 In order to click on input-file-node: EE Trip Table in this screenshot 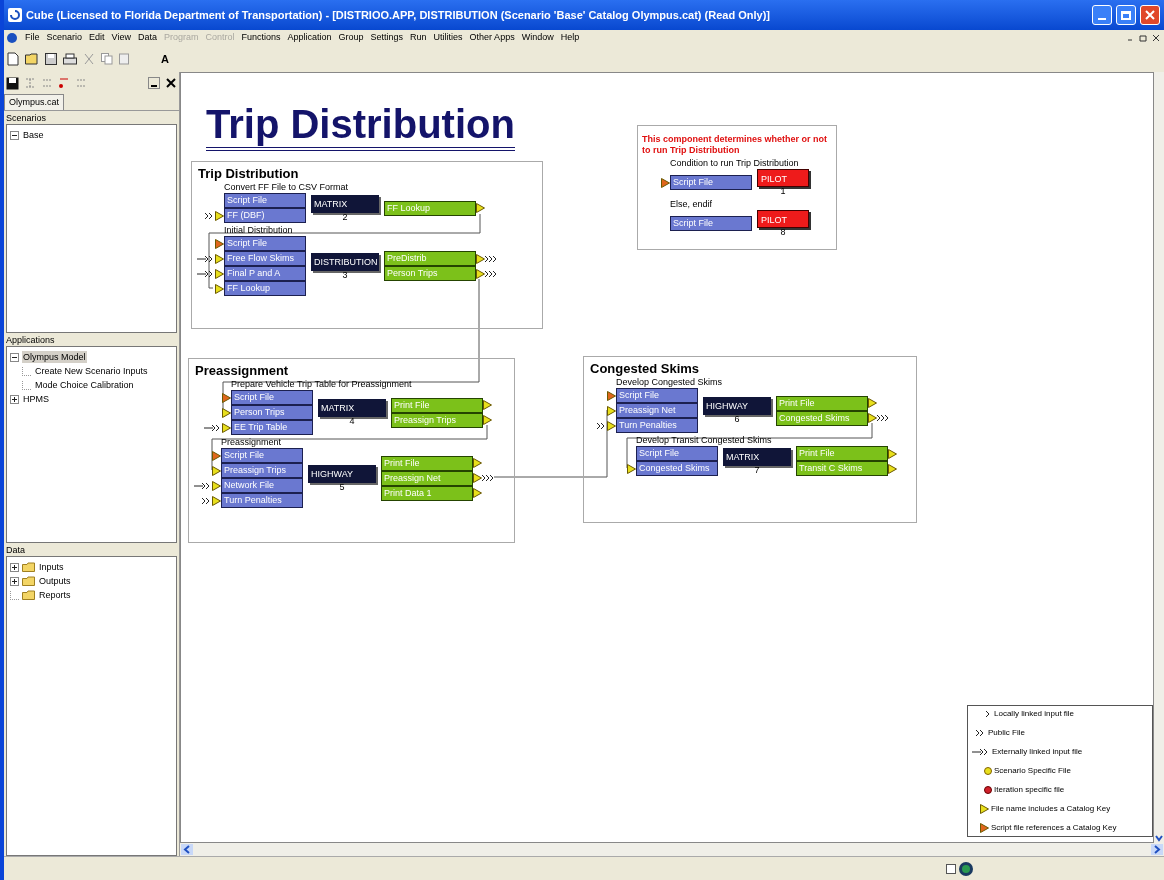, I will do `click(272, 427)`.